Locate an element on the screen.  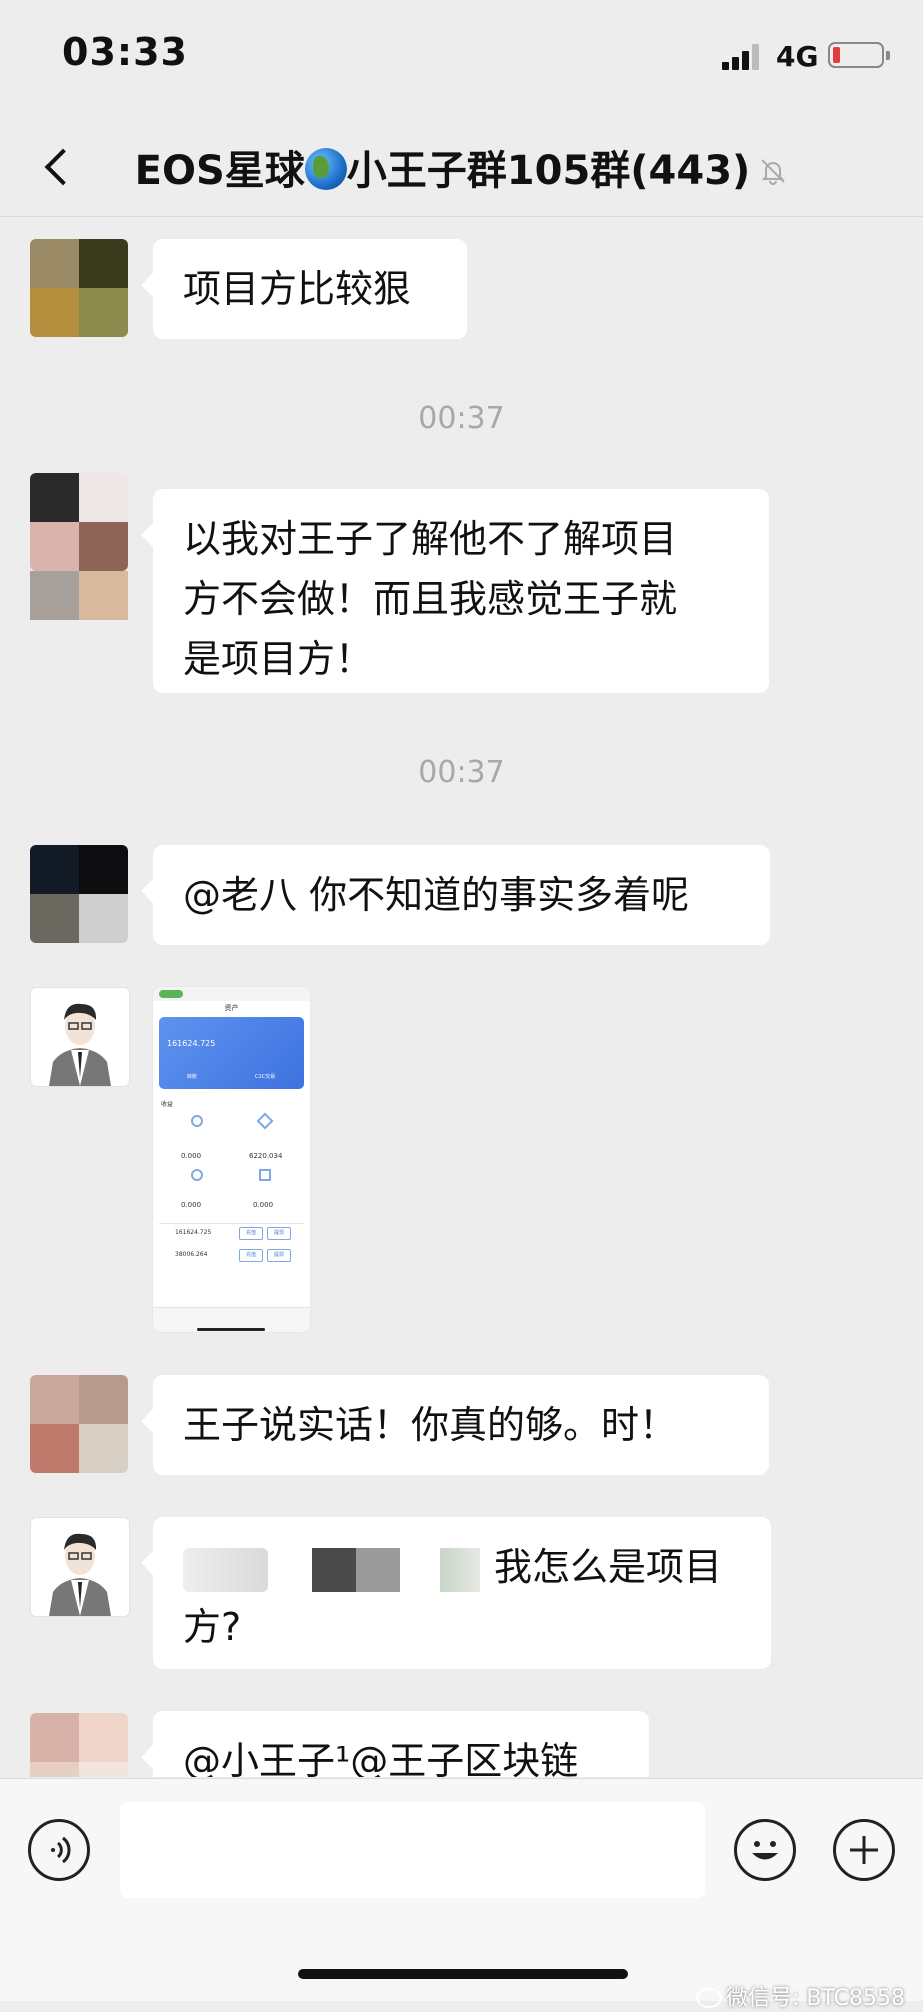
image-balance-card: 161624.725 转账 C2C交易 is located at coordinates (231, 1053).